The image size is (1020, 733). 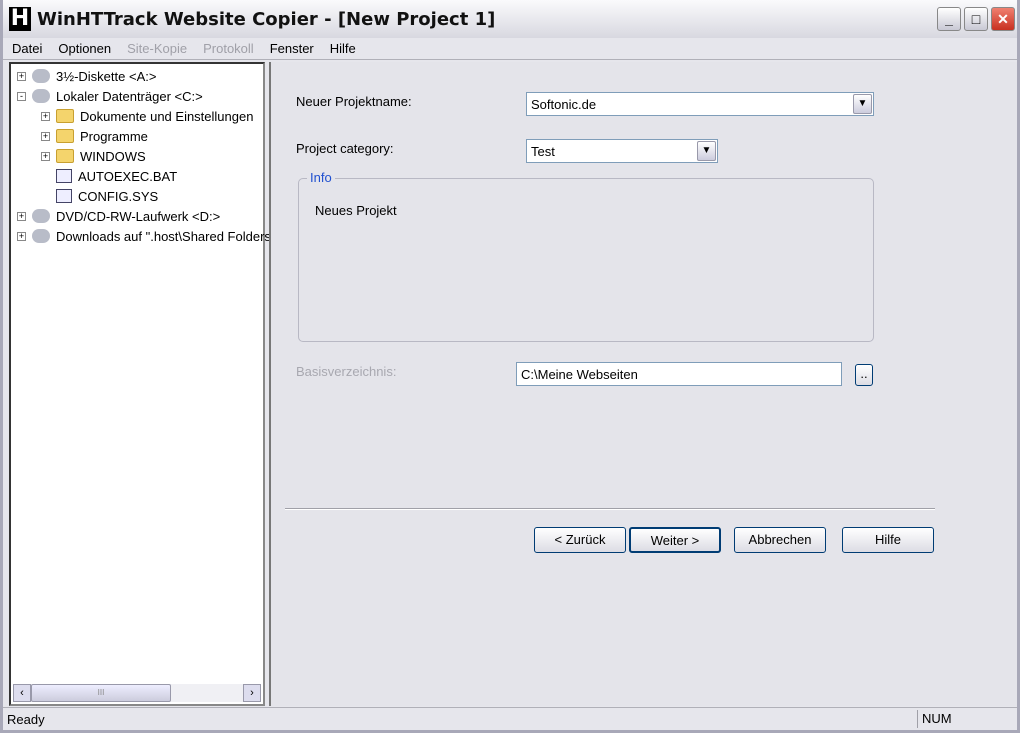 I want to click on tree-item: + WINDOWS, so click(x=93, y=156).